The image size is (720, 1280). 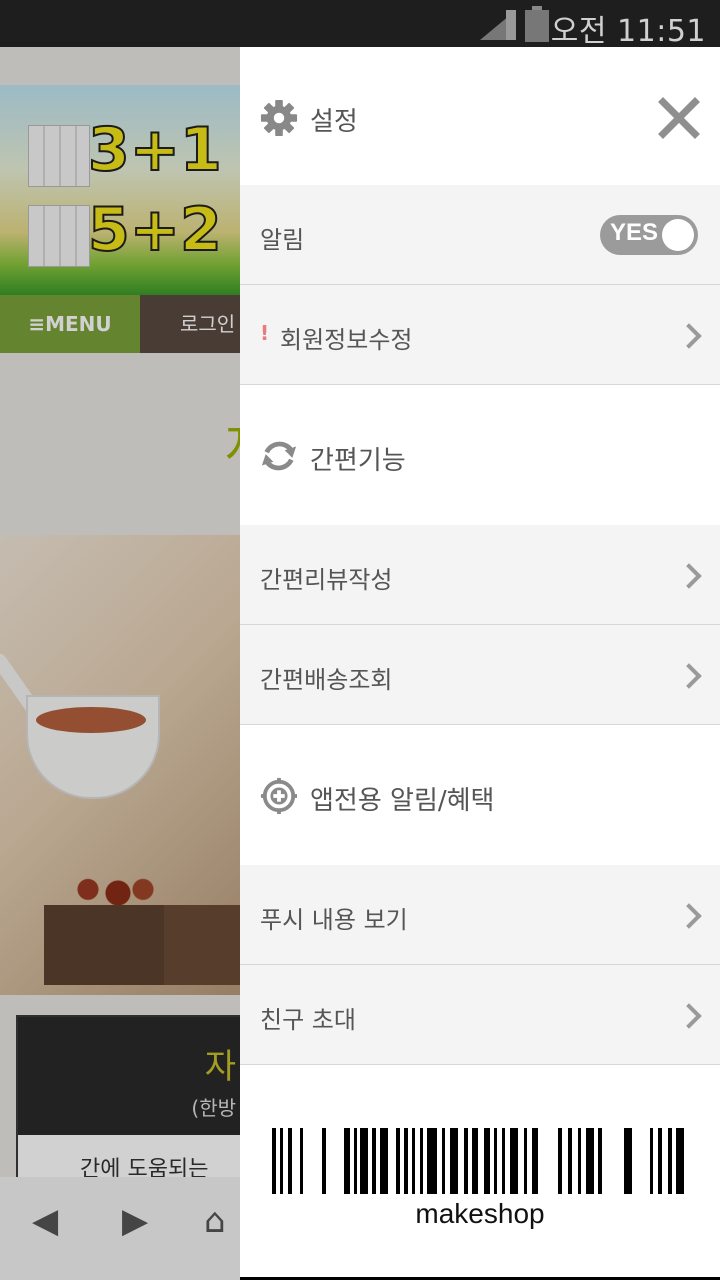 I want to click on barcode-image, so click(x=478, y=1161).